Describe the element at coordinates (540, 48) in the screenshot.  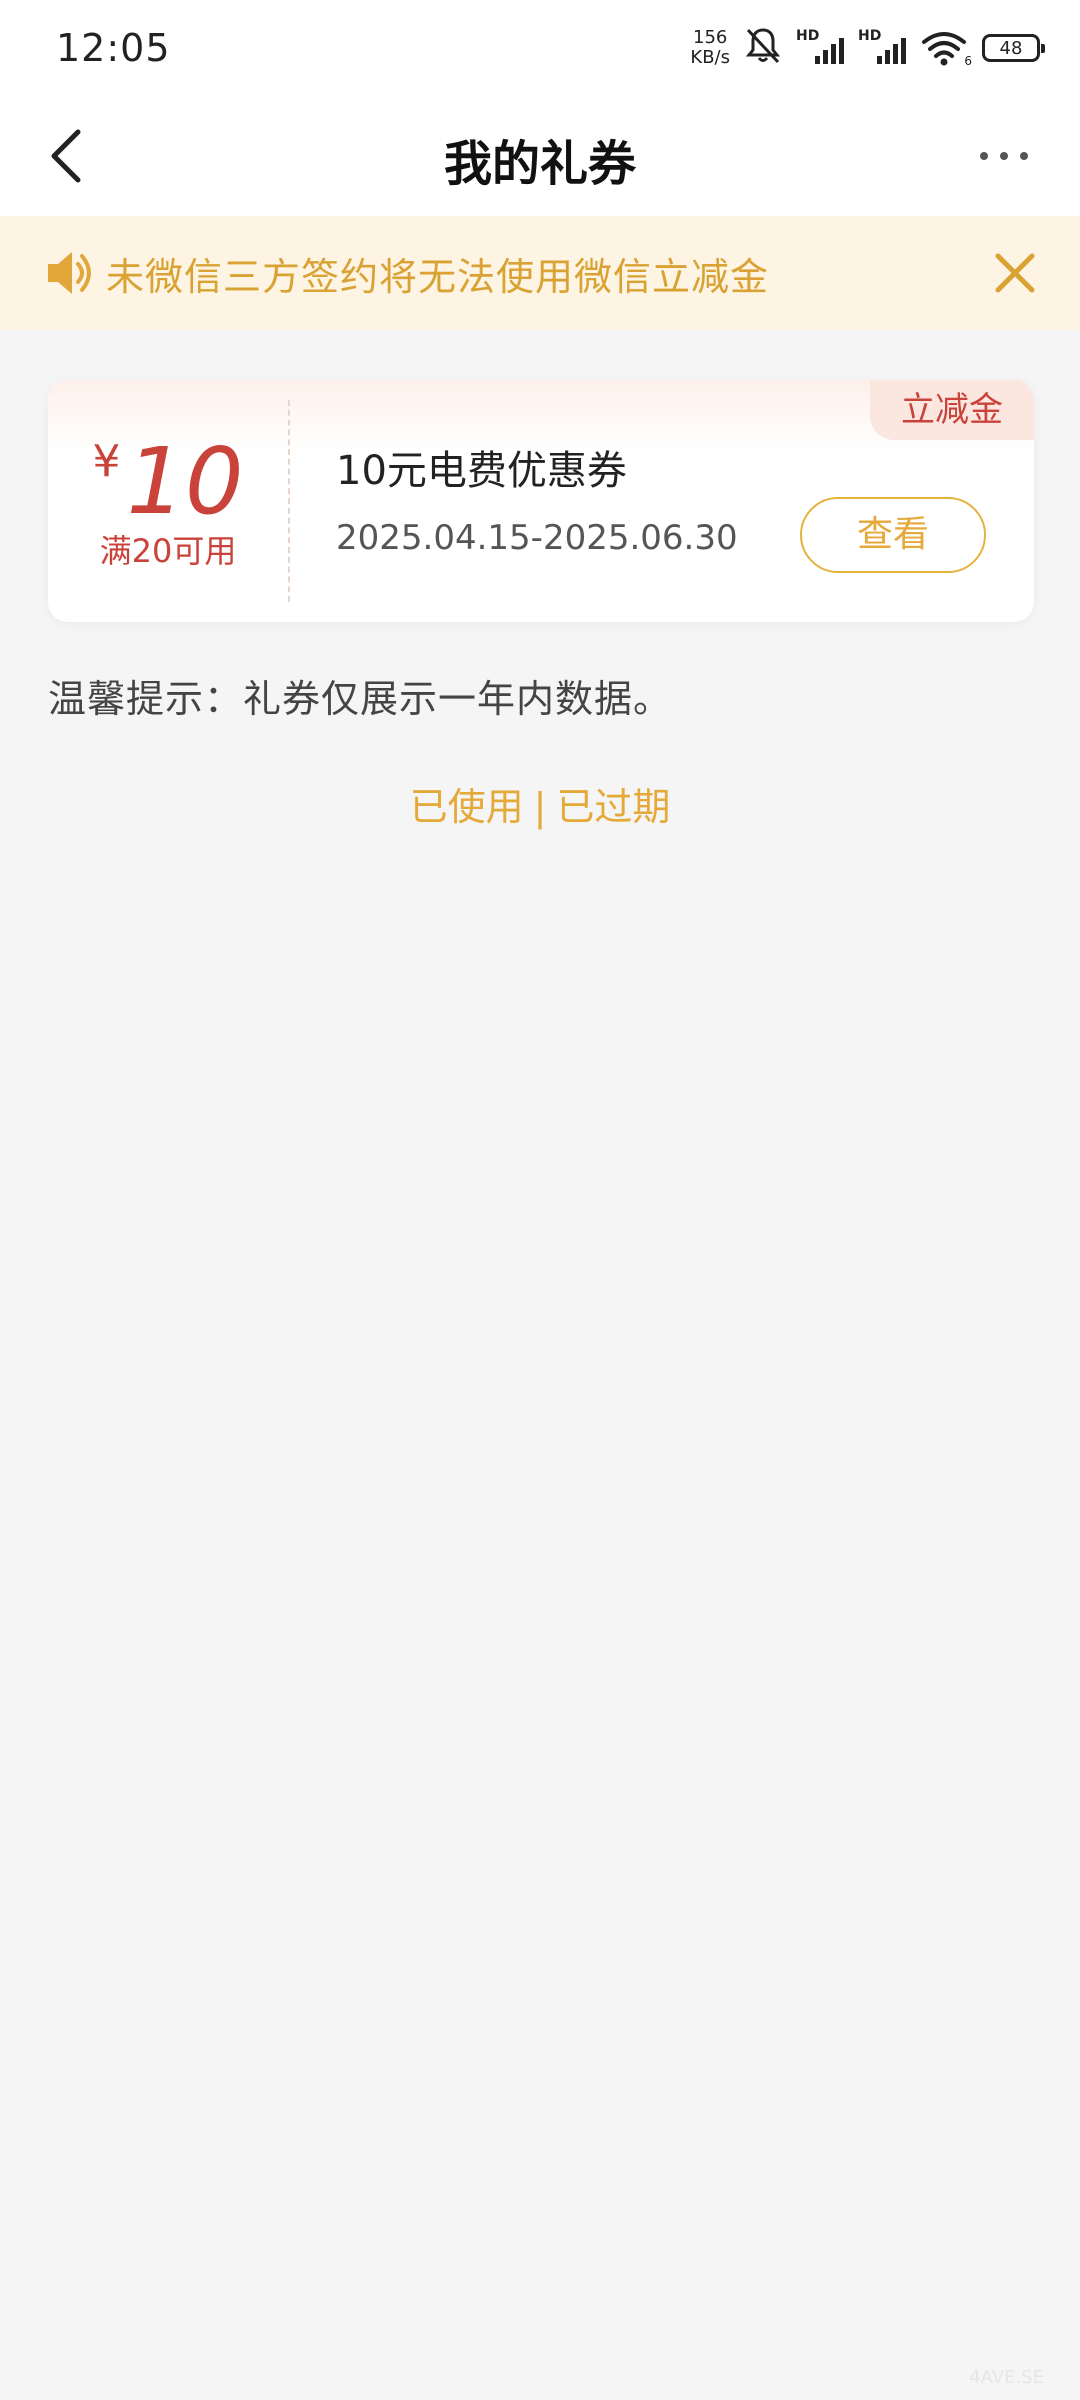
I see `status-bar: 12:05 156 KB/s HD HD 6 48` at that location.